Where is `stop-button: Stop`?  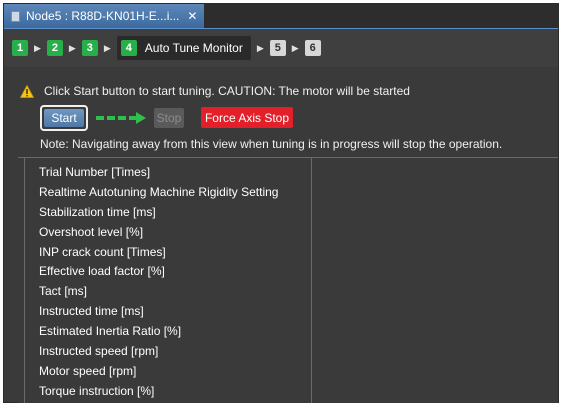
stop-button: Stop is located at coordinates (169, 118).